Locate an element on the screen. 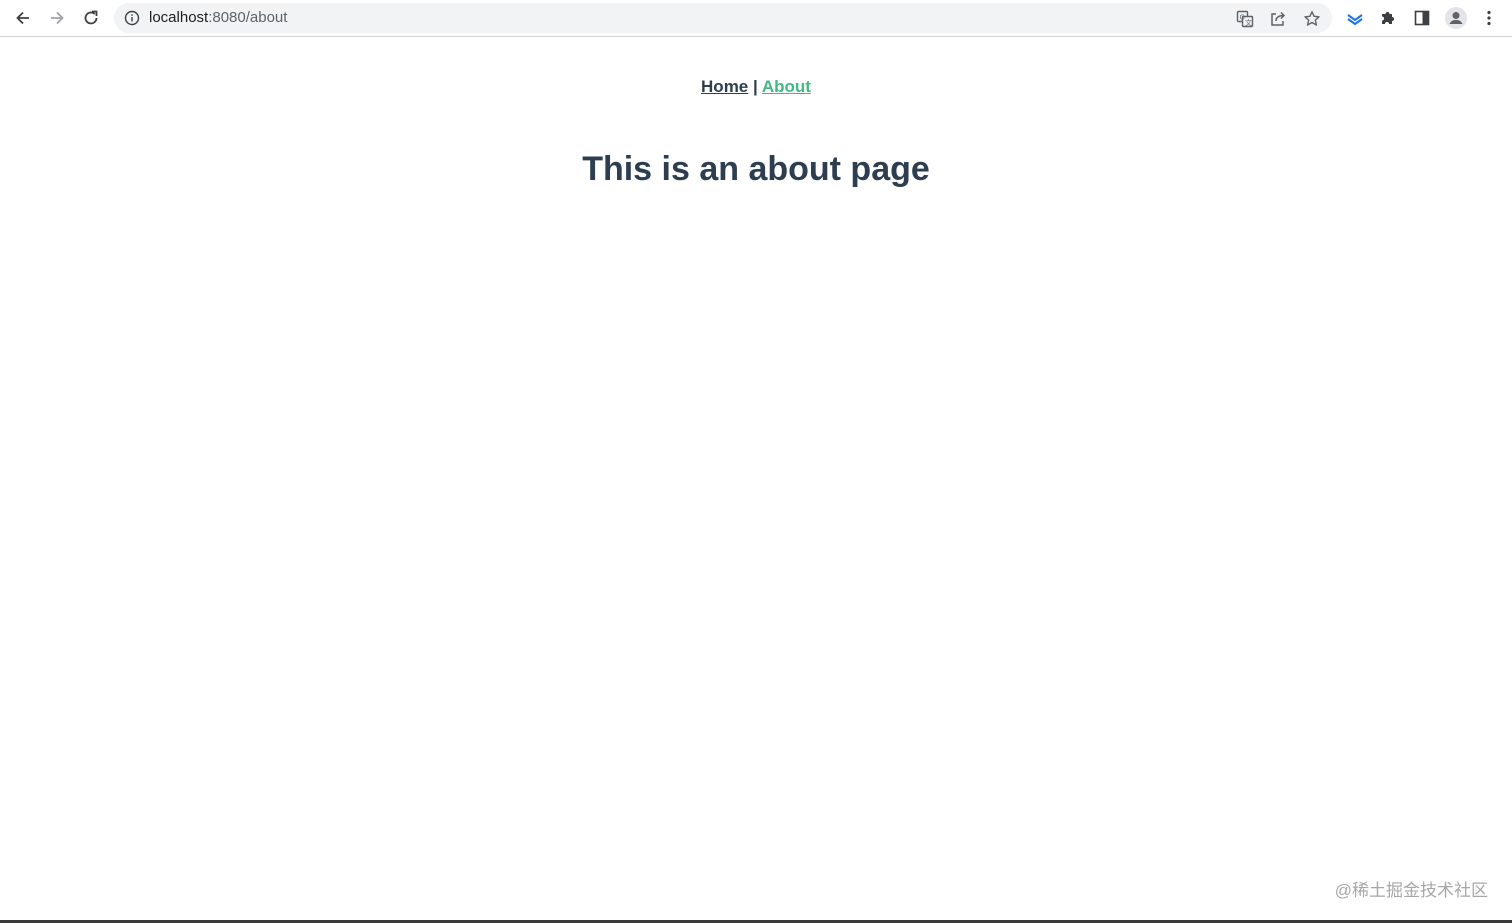  url-host: localhost is located at coordinates (179, 17).